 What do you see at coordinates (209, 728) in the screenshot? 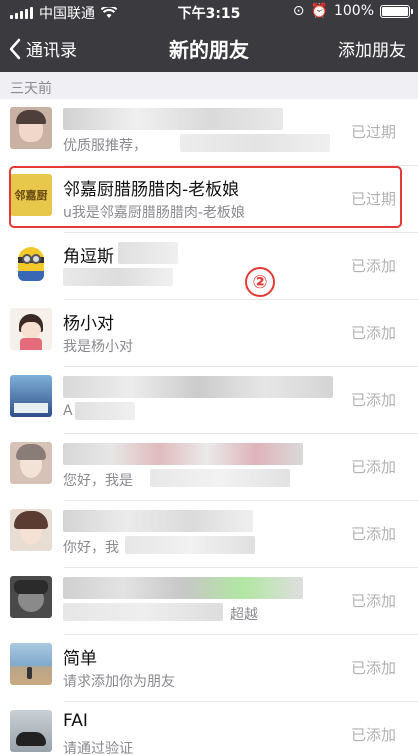
I see `list-item: FAI 请通过验证 已添加` at bounding box center [209, 728].